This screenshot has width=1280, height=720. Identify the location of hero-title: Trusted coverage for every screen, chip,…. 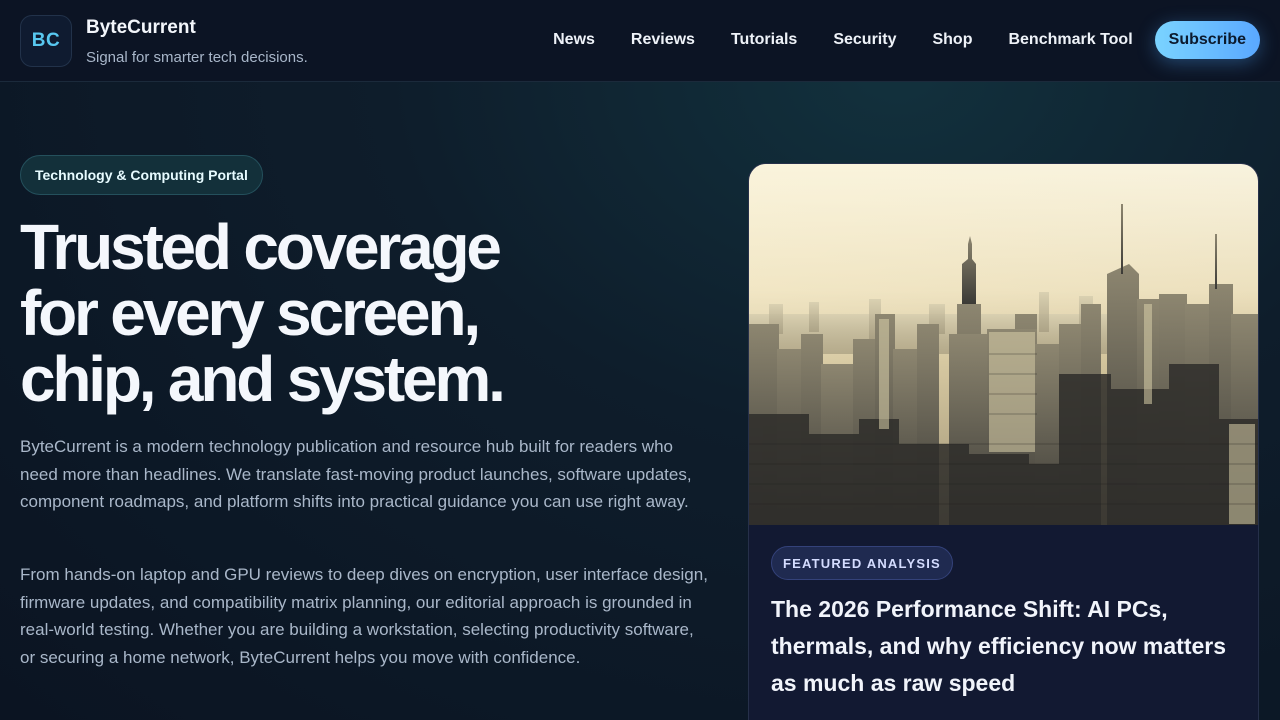
(300, 313).